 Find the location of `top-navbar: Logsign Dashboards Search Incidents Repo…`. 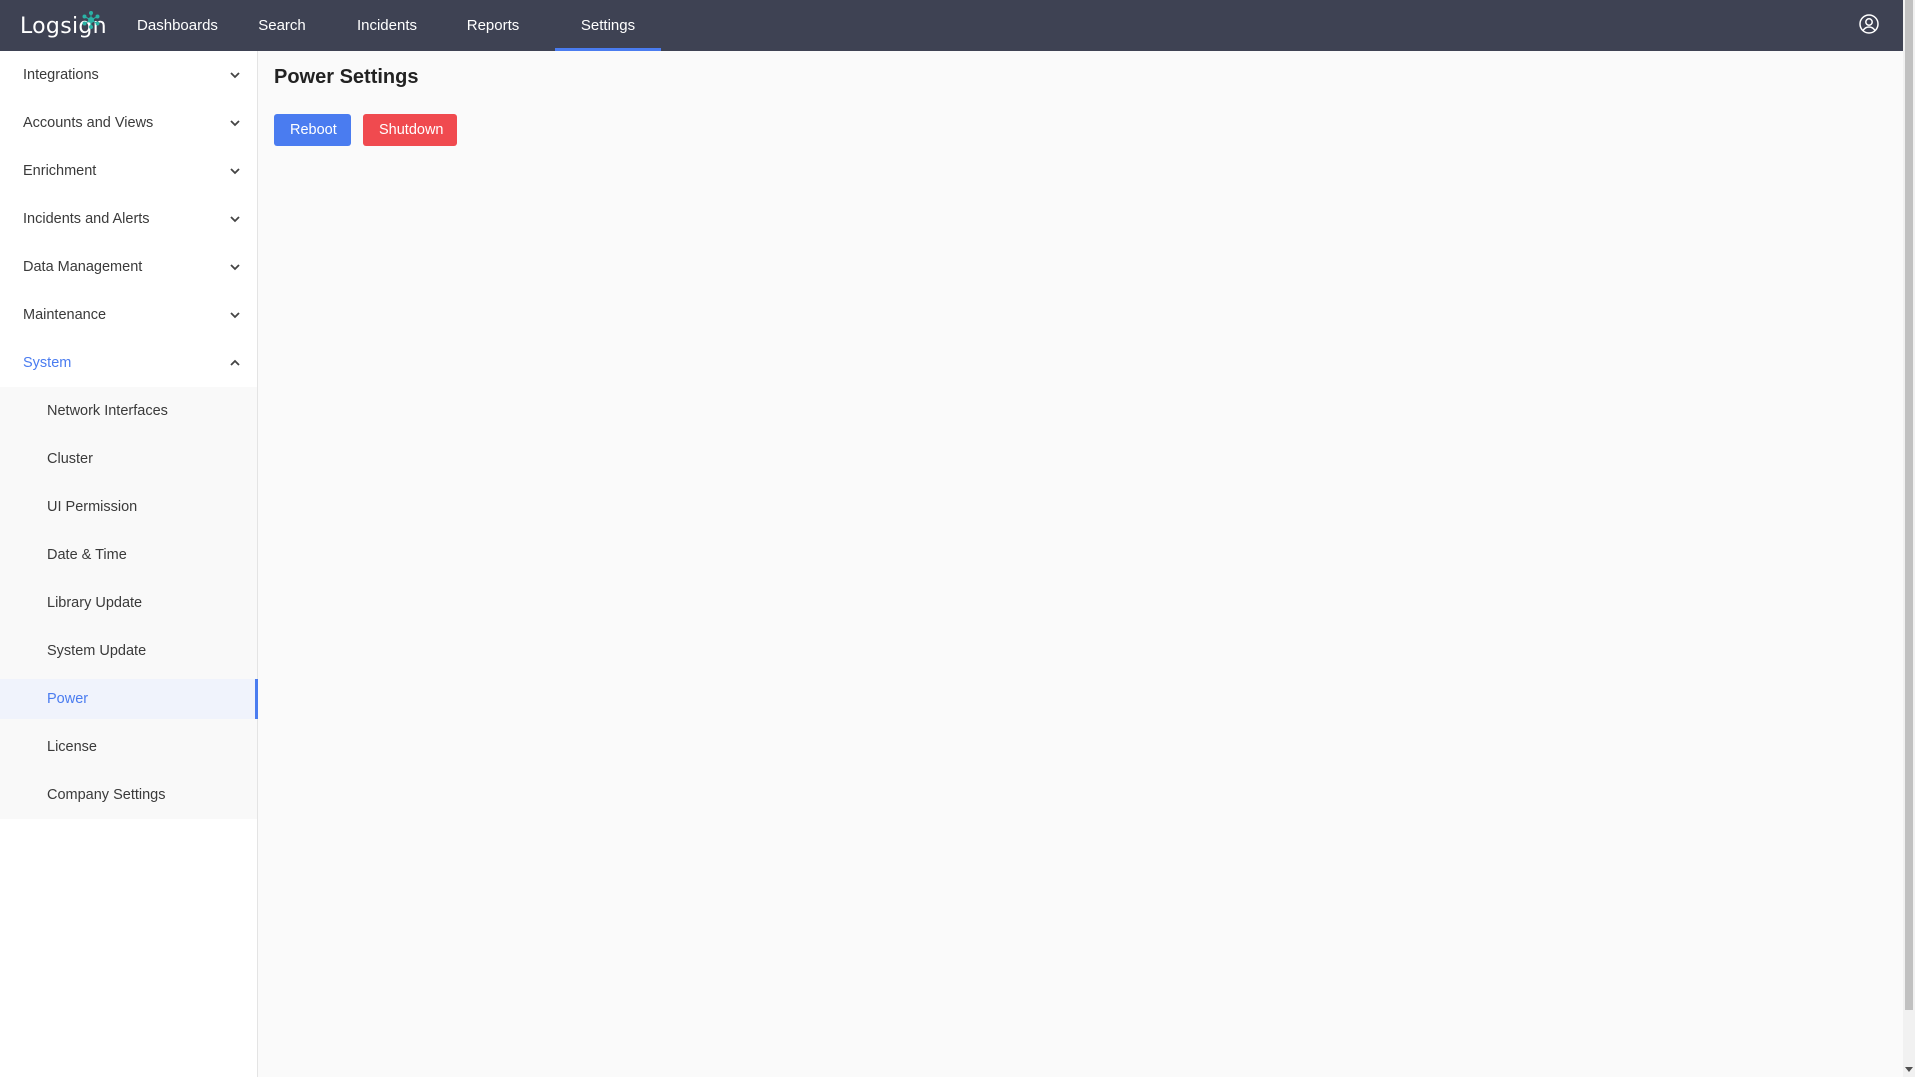

top-navbar: Logsign Dashboards Search Incidents Repo… is located at coordinates (951, 25).